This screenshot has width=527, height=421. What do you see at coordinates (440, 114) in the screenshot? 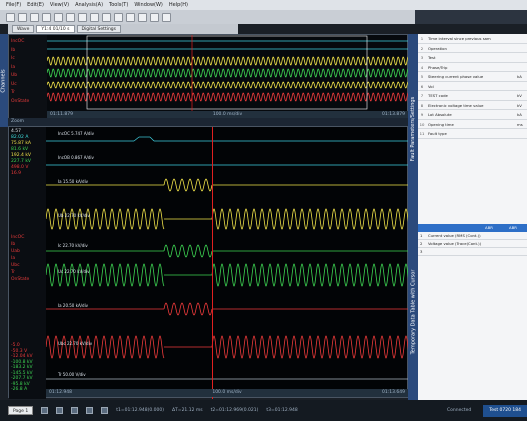
I see `fault-param-cell: Lot Absolute` at bounding box center [440, 114].